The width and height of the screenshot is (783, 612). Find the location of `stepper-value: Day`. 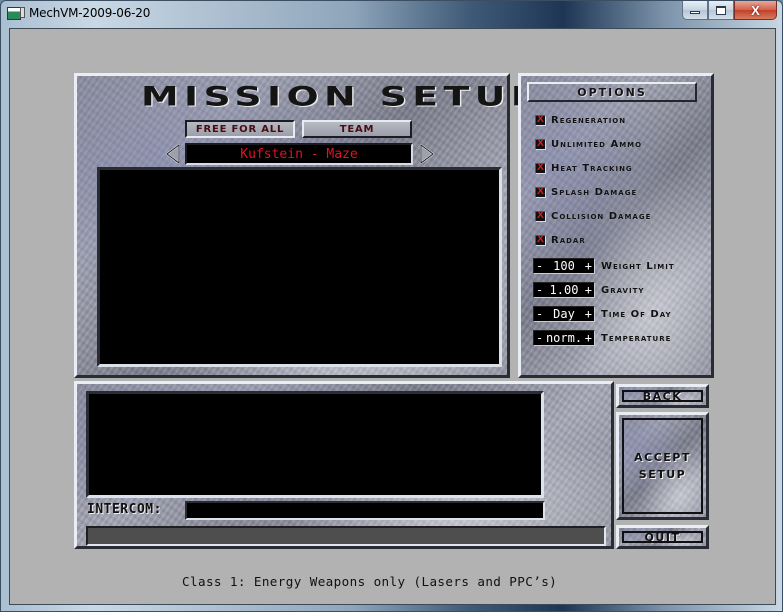

stepper-value: Day is located at coordinates (564, 314).